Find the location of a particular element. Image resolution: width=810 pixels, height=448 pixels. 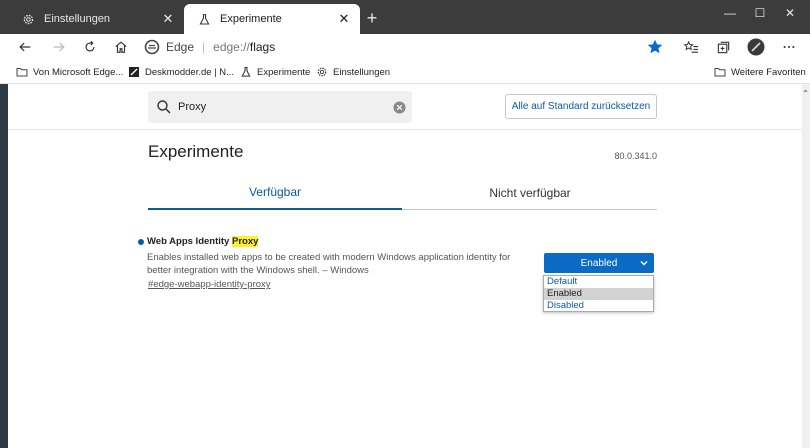

favorites-button is located at coordinates (691, 47).